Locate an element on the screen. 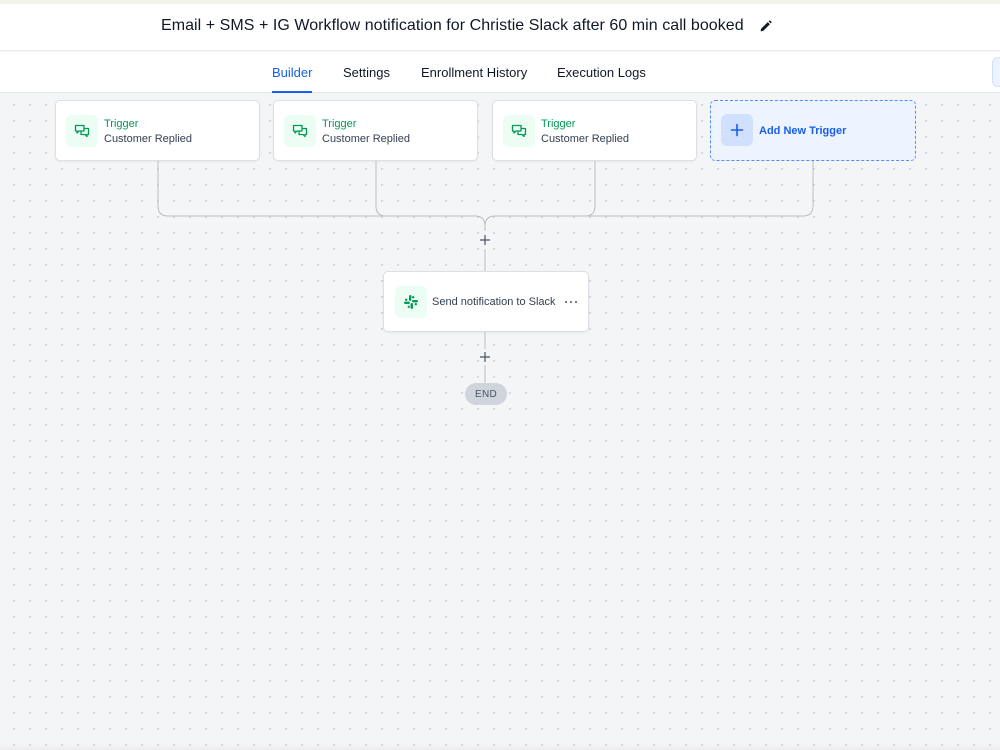 This screenshot has height=750, width=1000. tab-enrollment-history: Enrollment History is located at coordinates (474, 72).